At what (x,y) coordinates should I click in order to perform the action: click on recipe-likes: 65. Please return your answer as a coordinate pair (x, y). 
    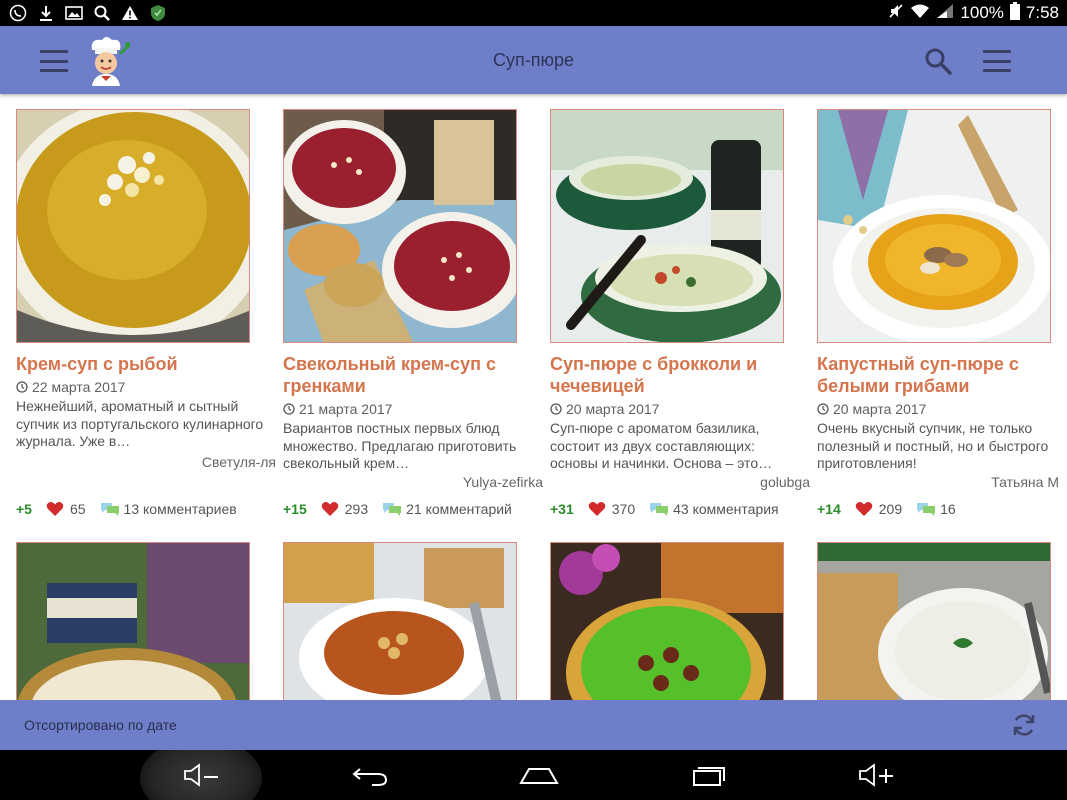
    Looking at the image, I should click on (77, 509).